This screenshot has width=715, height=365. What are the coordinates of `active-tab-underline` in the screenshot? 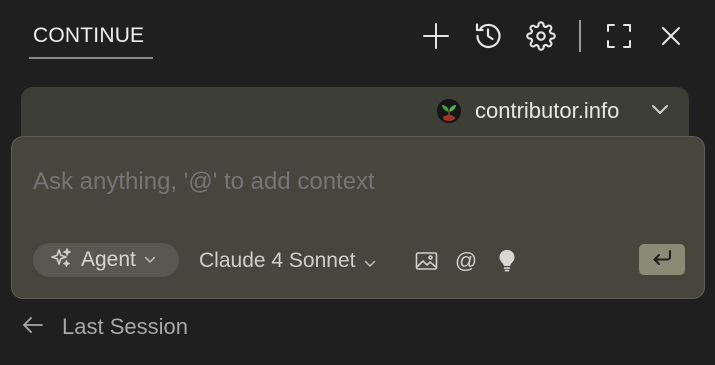 It's located at (91, 58).